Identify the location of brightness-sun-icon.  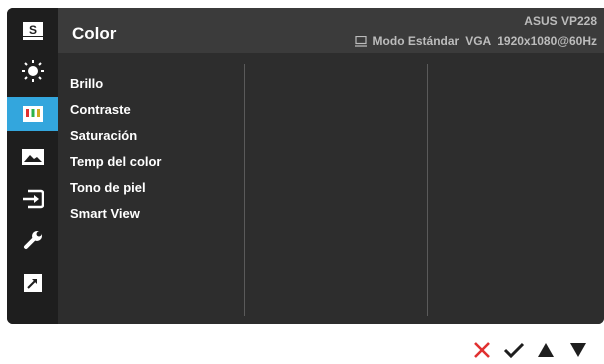
(32, 71).